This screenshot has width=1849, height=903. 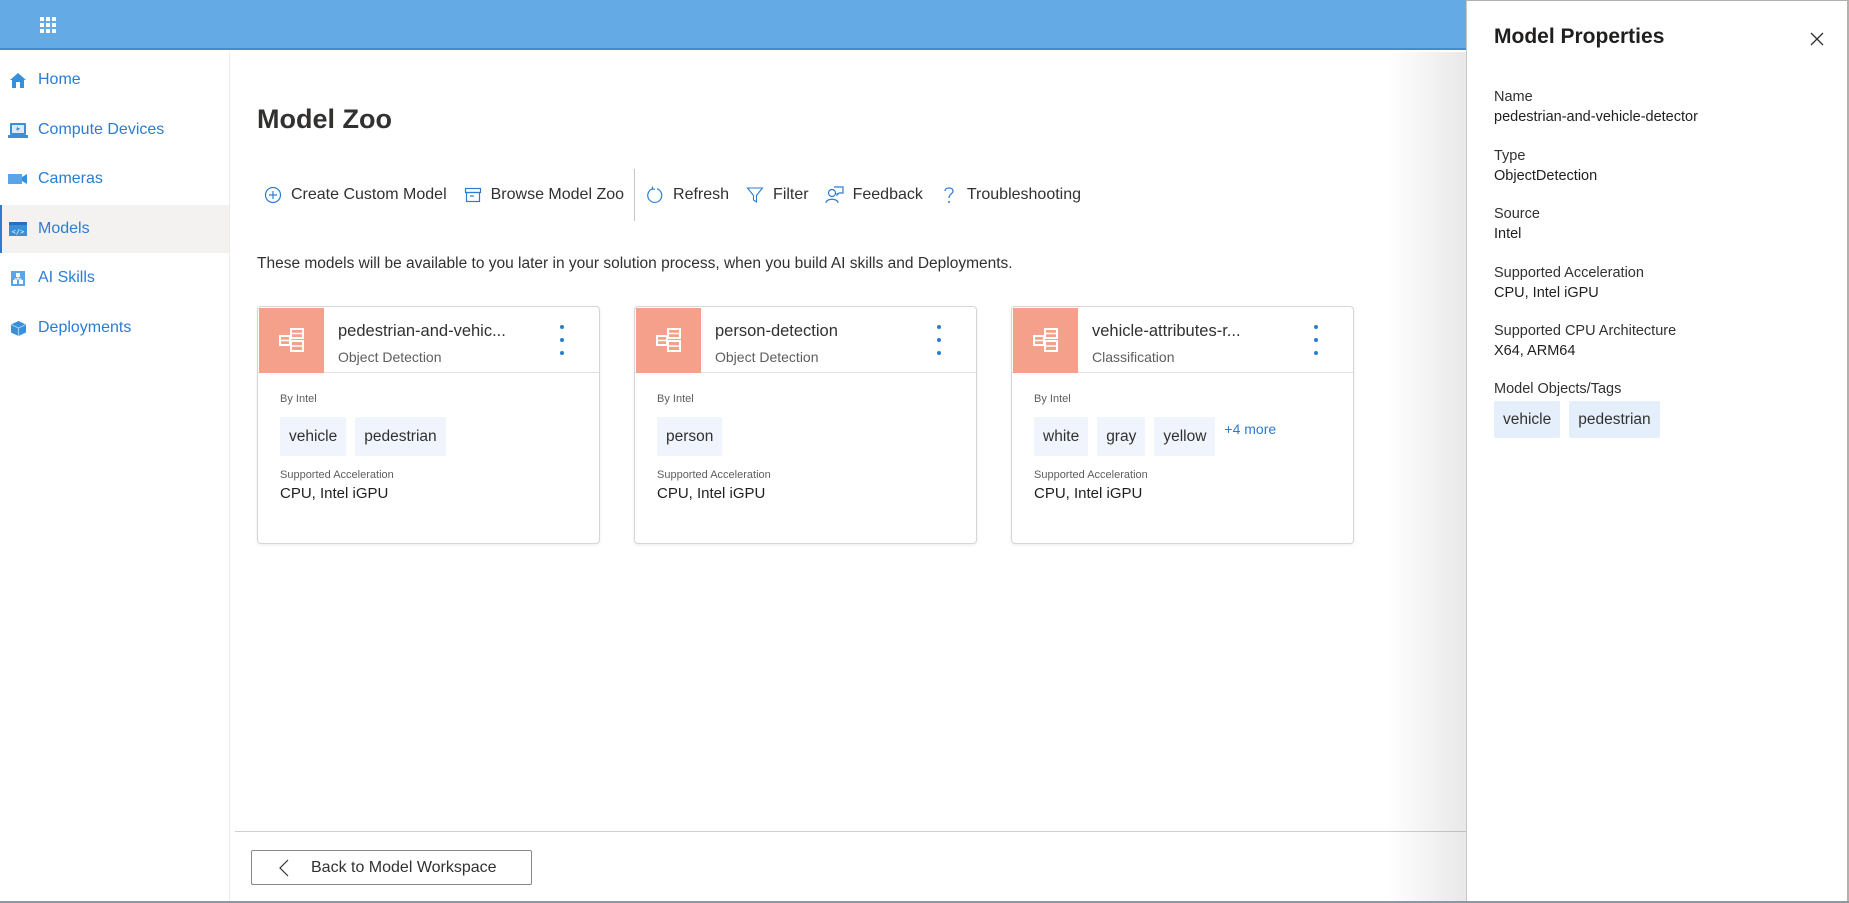 I want to click on property-label: Supported CPU Architecture, so click(x=1585, y=331).